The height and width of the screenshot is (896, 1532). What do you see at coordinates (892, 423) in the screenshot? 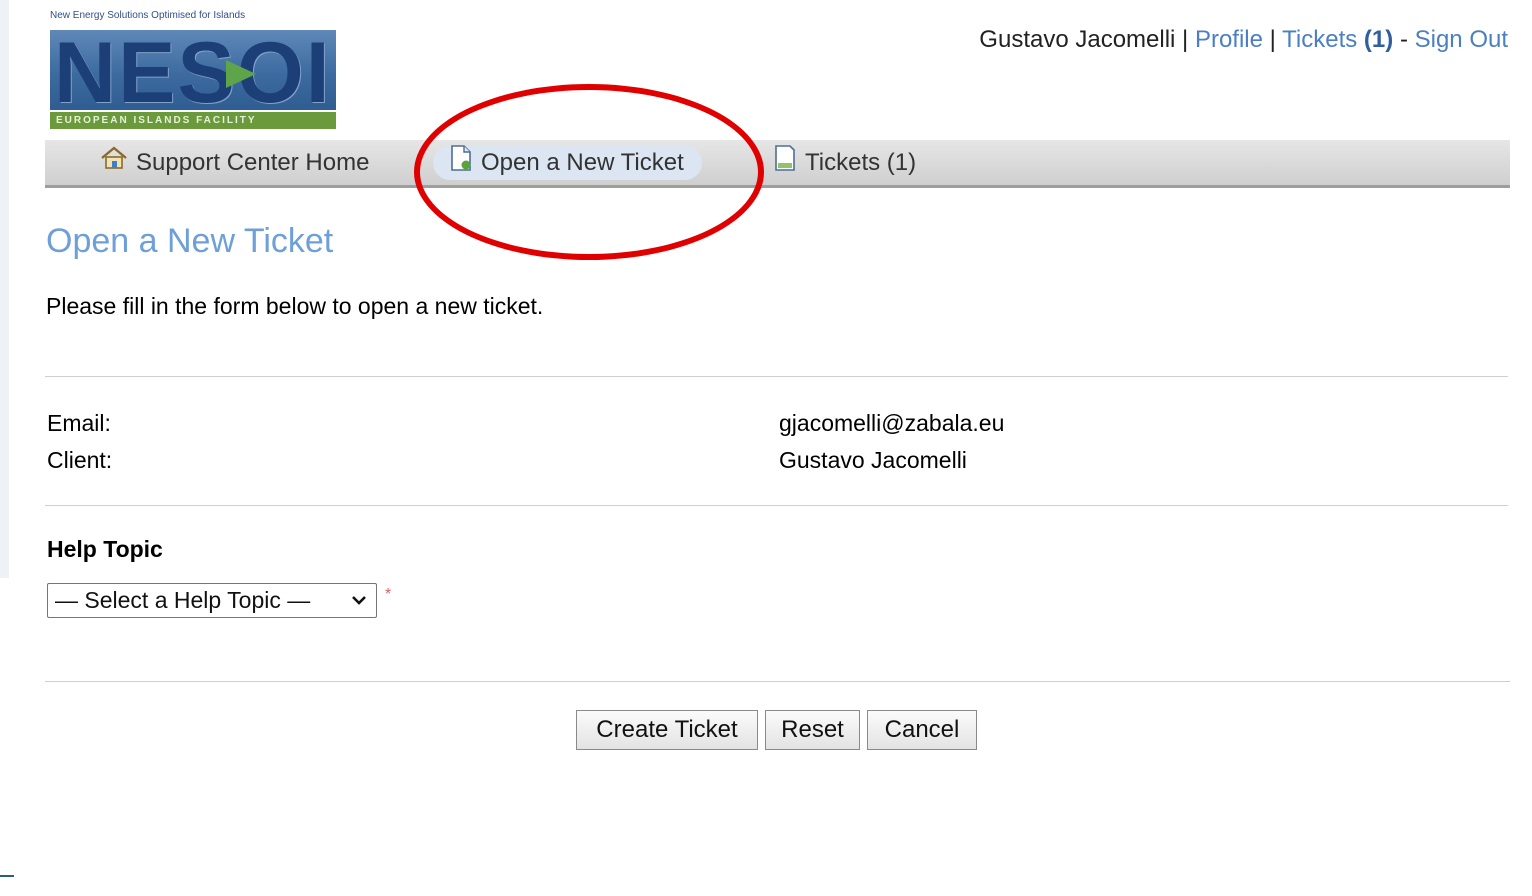
I see `email-value: gjacomelli@zabala.eu` at bounding box center [892, 423].